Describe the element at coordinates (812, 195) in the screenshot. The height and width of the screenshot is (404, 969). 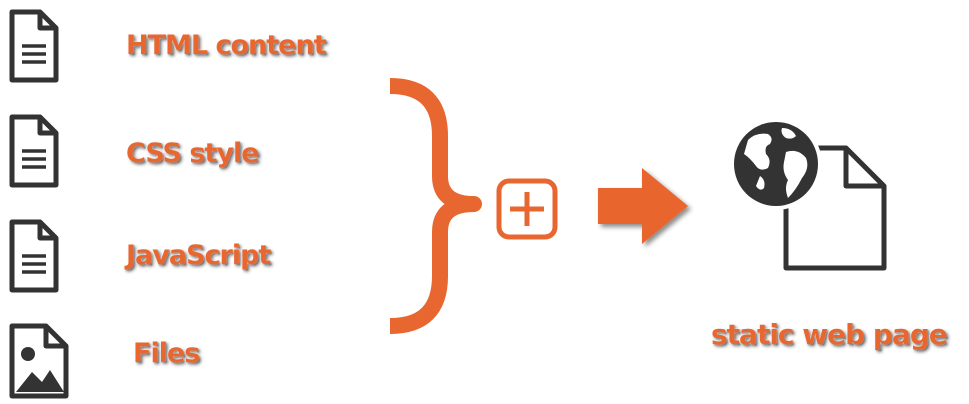
I see `web-page-globe-icon` at that location.